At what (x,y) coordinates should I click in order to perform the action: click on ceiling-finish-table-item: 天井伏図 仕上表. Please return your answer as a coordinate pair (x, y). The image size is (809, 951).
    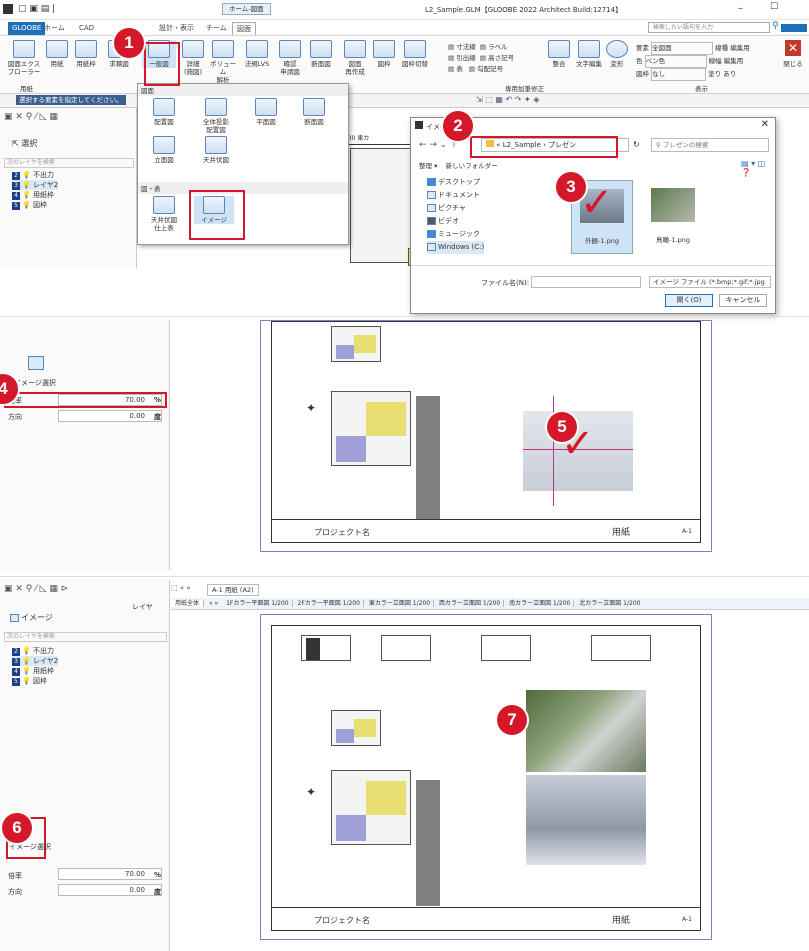
    Looking at the image, I should click on (164, 214).